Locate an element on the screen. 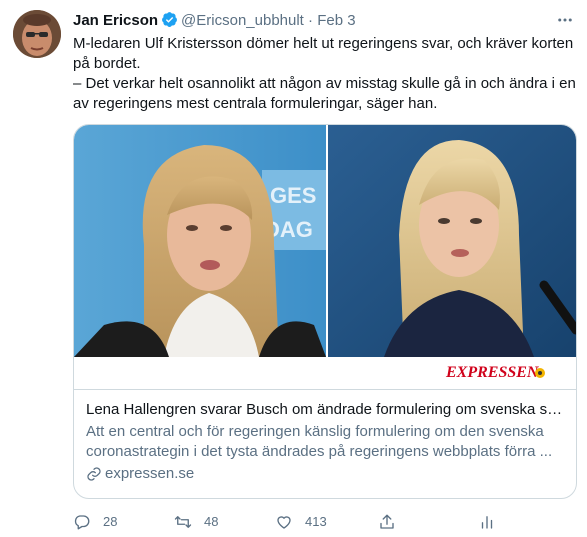 The height and width of the screenshot is (537, 587). tweet-header: Jan Ericson @Ericson_ubbhult · Feb 3 is located at coordinates (214, 22).